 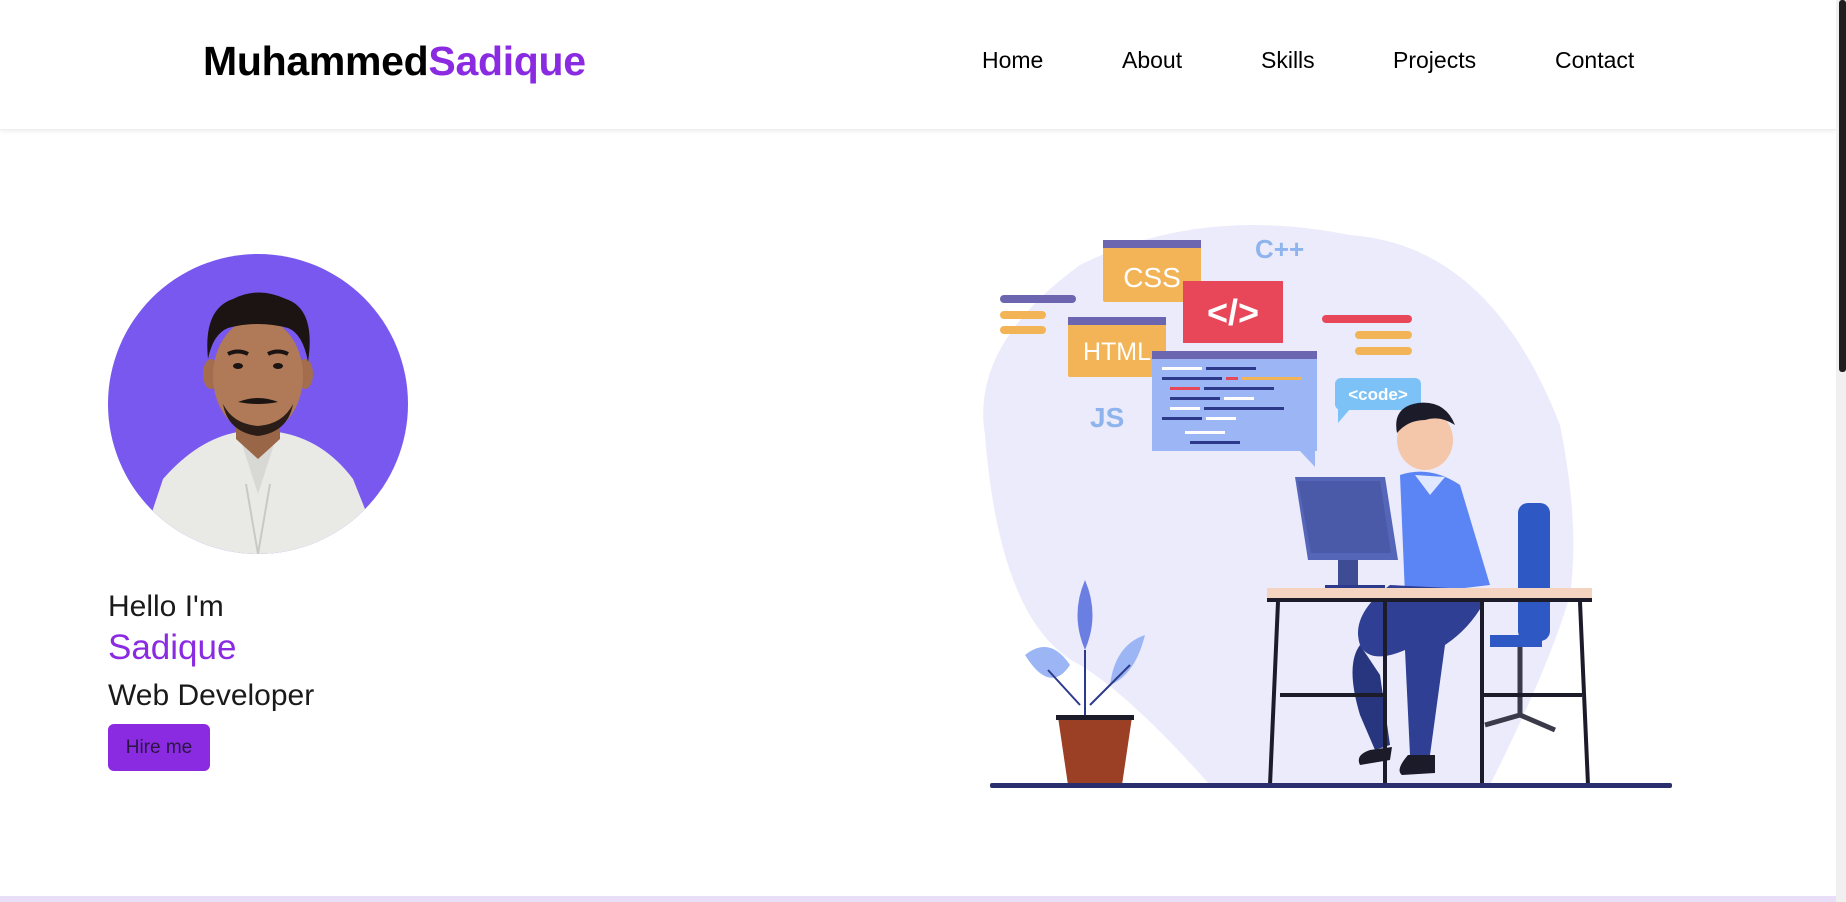 I want to click on nav-link-home: Home, so click(x=1012, y=60).